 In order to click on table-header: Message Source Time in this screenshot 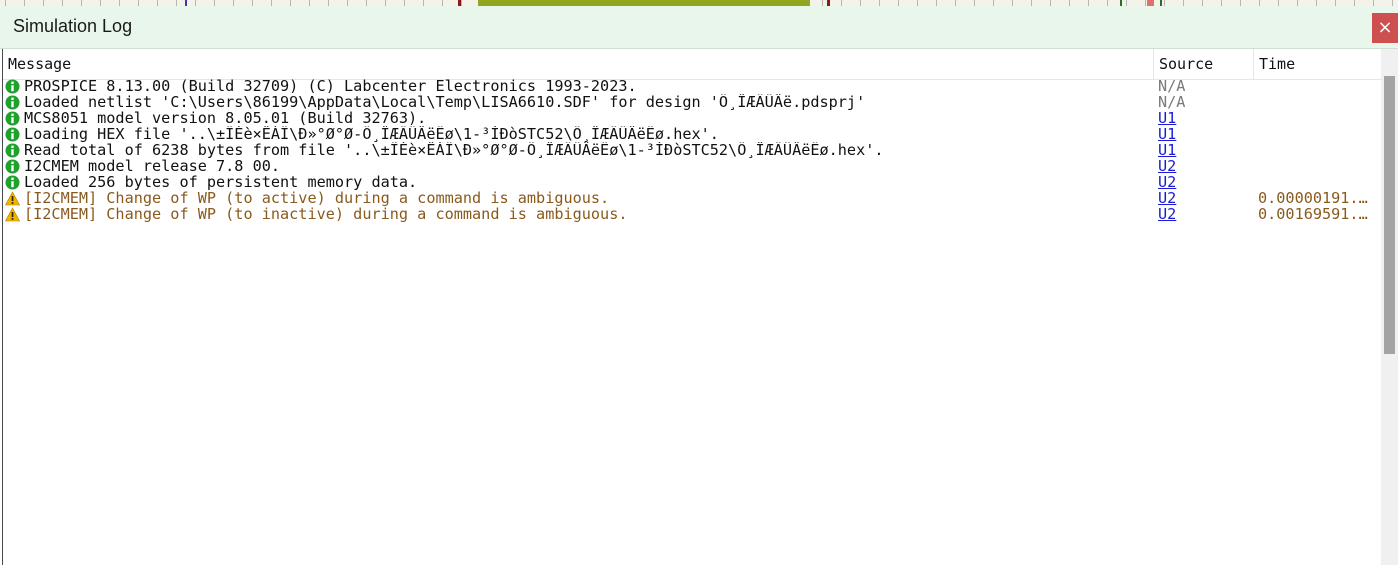, I will do `click(692, 64)`.